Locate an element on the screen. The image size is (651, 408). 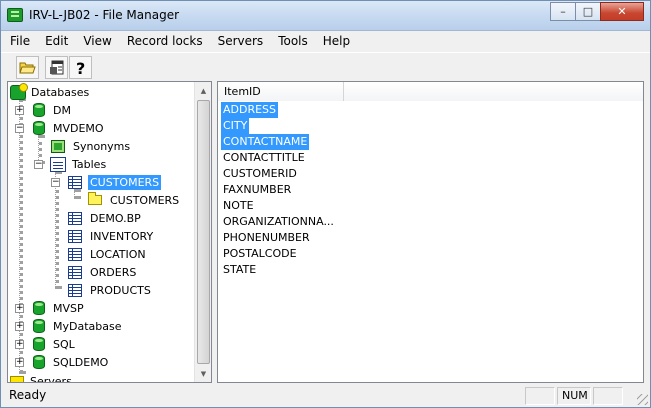
tree-item-label: Synonyms is located at coordinates (102, 146).